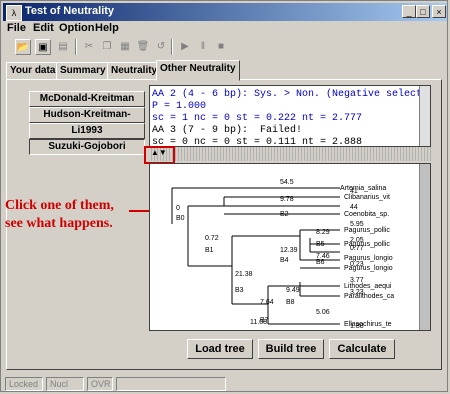 This screenshot has height=394, width=450. Describe the element at coordinates (107, 47) in the screenshot. I see `copy-icon: ❐` at that location.